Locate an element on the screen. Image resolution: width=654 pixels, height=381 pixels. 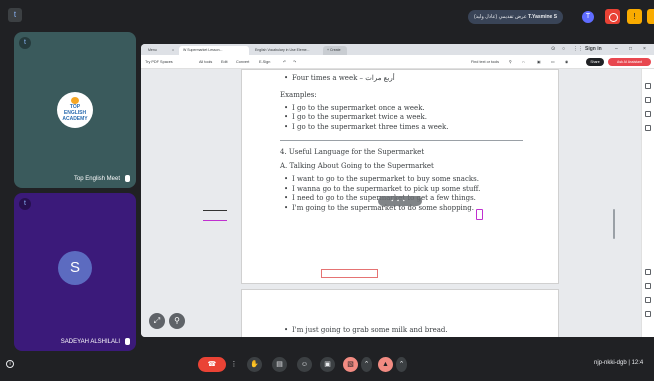
participant-name: Top English Meet is located at coordinates (96, 179).